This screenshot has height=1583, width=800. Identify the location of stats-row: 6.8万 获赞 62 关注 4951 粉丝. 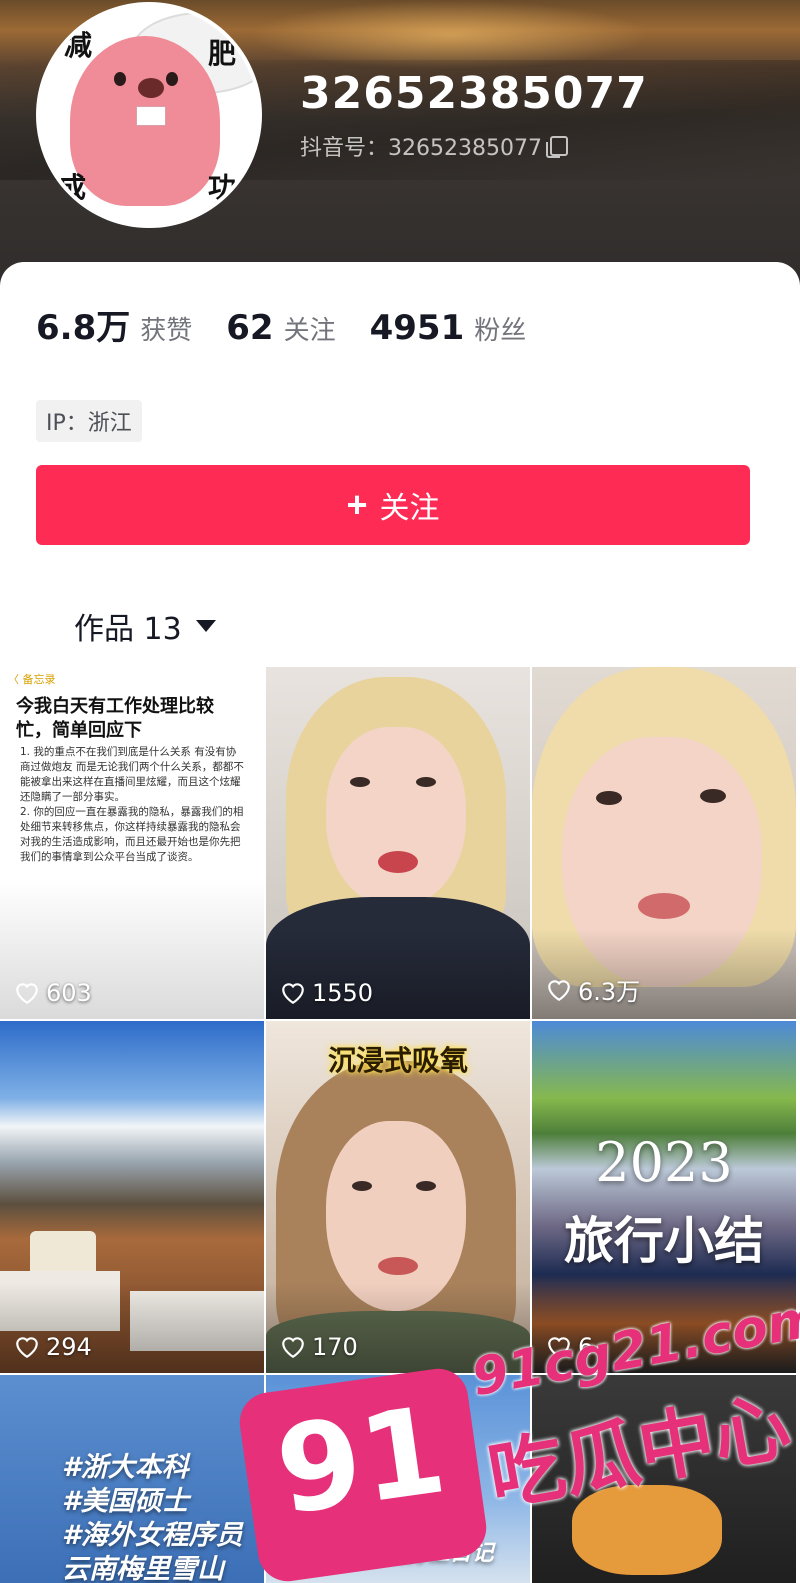
(298, 324).